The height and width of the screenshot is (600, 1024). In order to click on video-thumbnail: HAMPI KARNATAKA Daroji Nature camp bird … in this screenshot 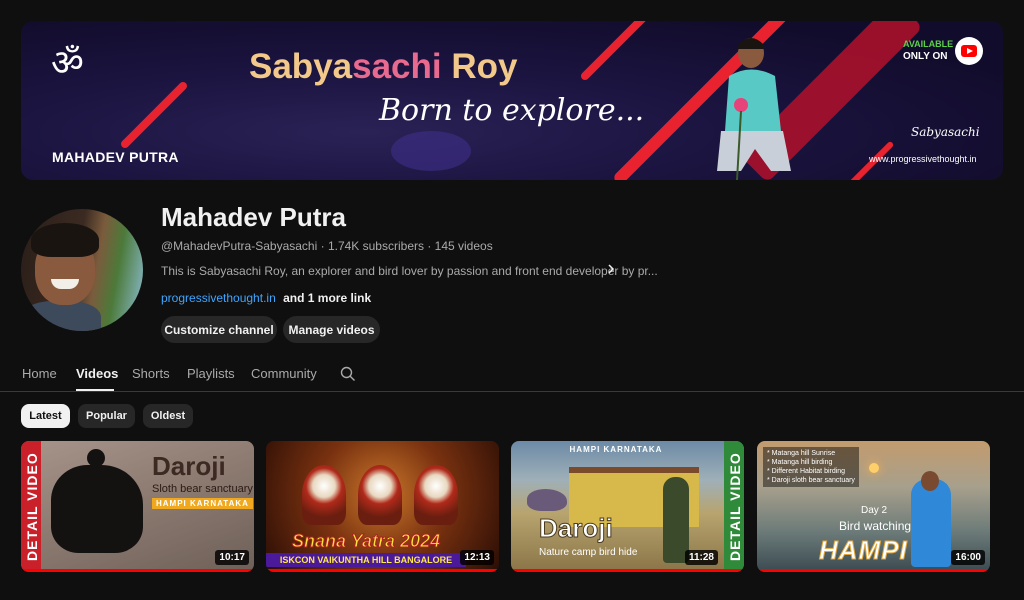, I will do `click(627, 506)`.